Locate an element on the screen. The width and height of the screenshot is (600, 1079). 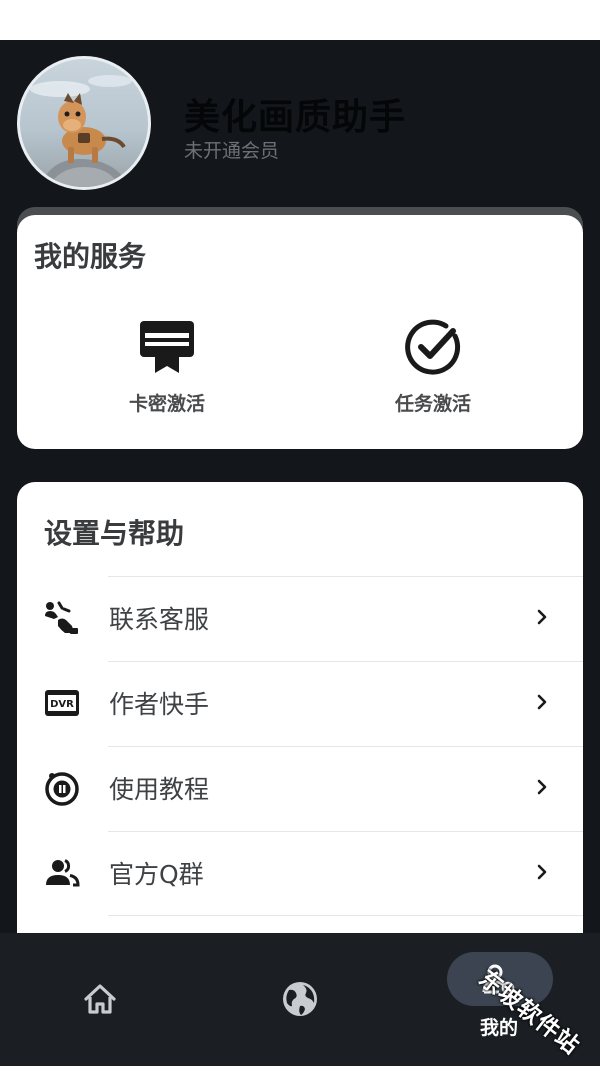
home-icon is located at coordinates (100, 999).